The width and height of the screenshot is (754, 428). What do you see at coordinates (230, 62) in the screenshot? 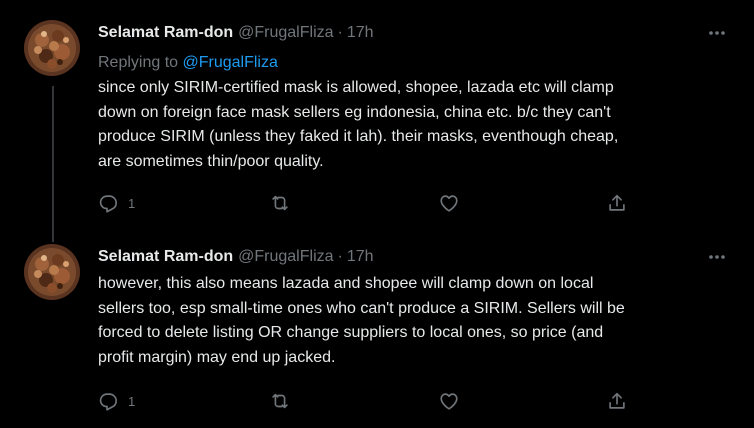
I see `replying-to-mention: @FrugalFliza` at bounding box center [230, 62].